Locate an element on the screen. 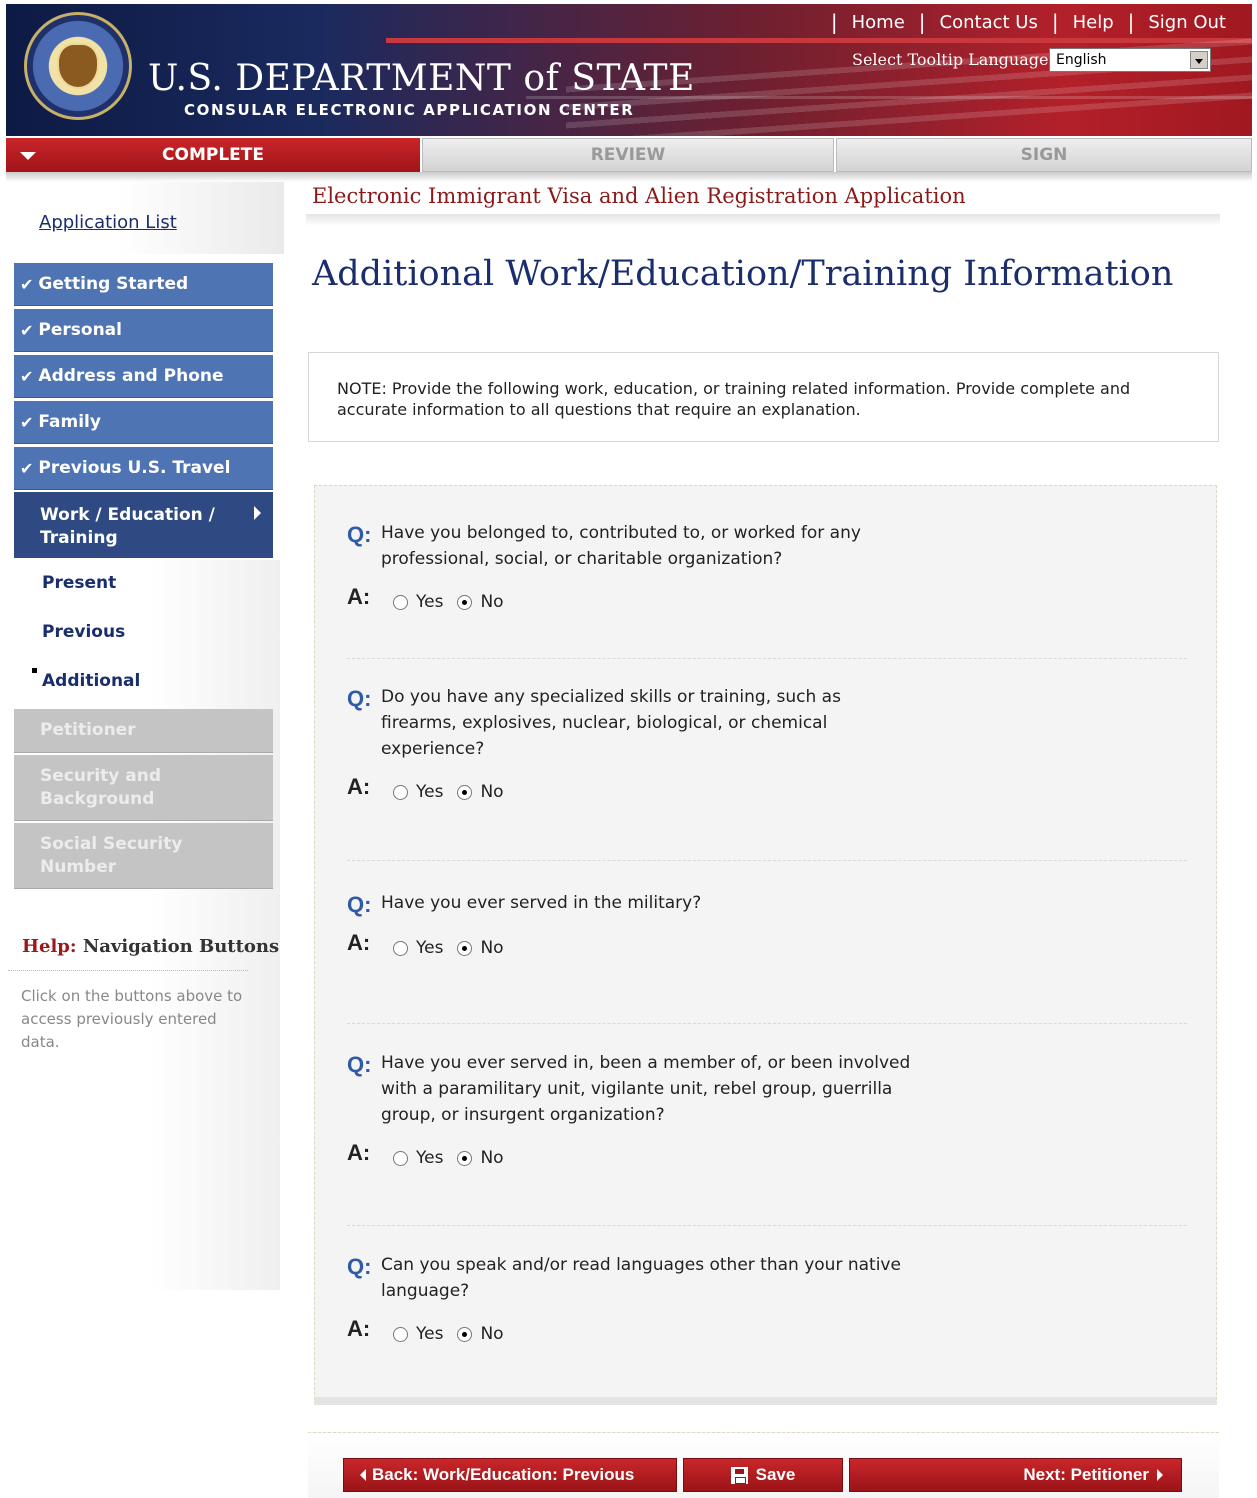 The height and width of the screenshot is (1498, 1257). step-sign-label: SIGN is located at coordinates (1044, 155).